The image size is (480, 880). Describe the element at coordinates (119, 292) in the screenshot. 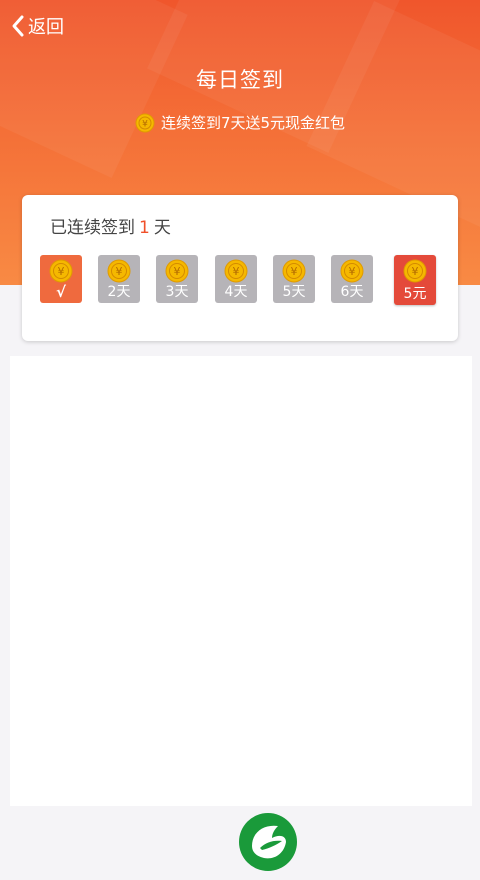

I see `day-label: 2天` at that location.